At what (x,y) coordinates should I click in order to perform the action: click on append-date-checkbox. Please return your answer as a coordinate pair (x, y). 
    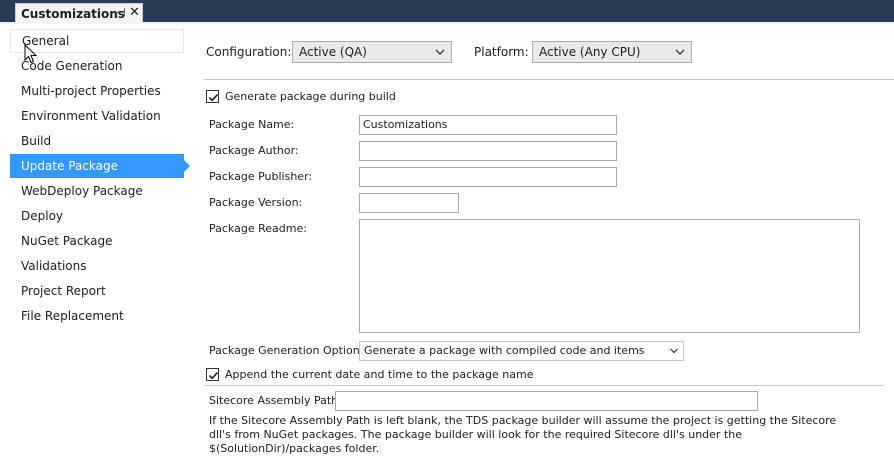
    Looking at the image, I should click on (212, 374).